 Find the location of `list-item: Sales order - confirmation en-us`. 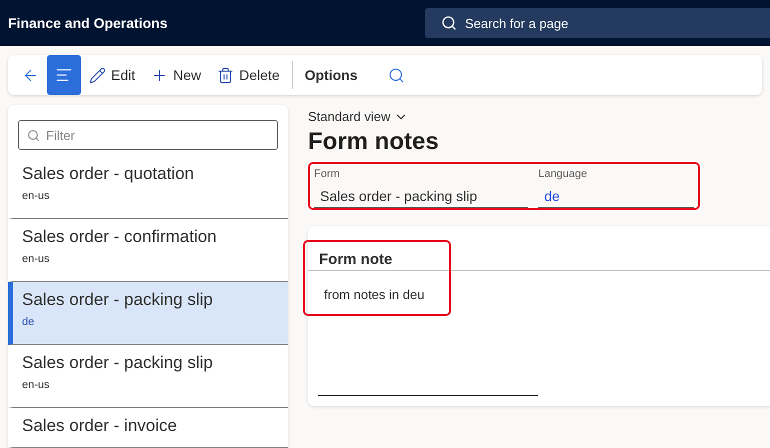

list-item: Sales order - confirmation en-us is located at coordinates (148, 250).